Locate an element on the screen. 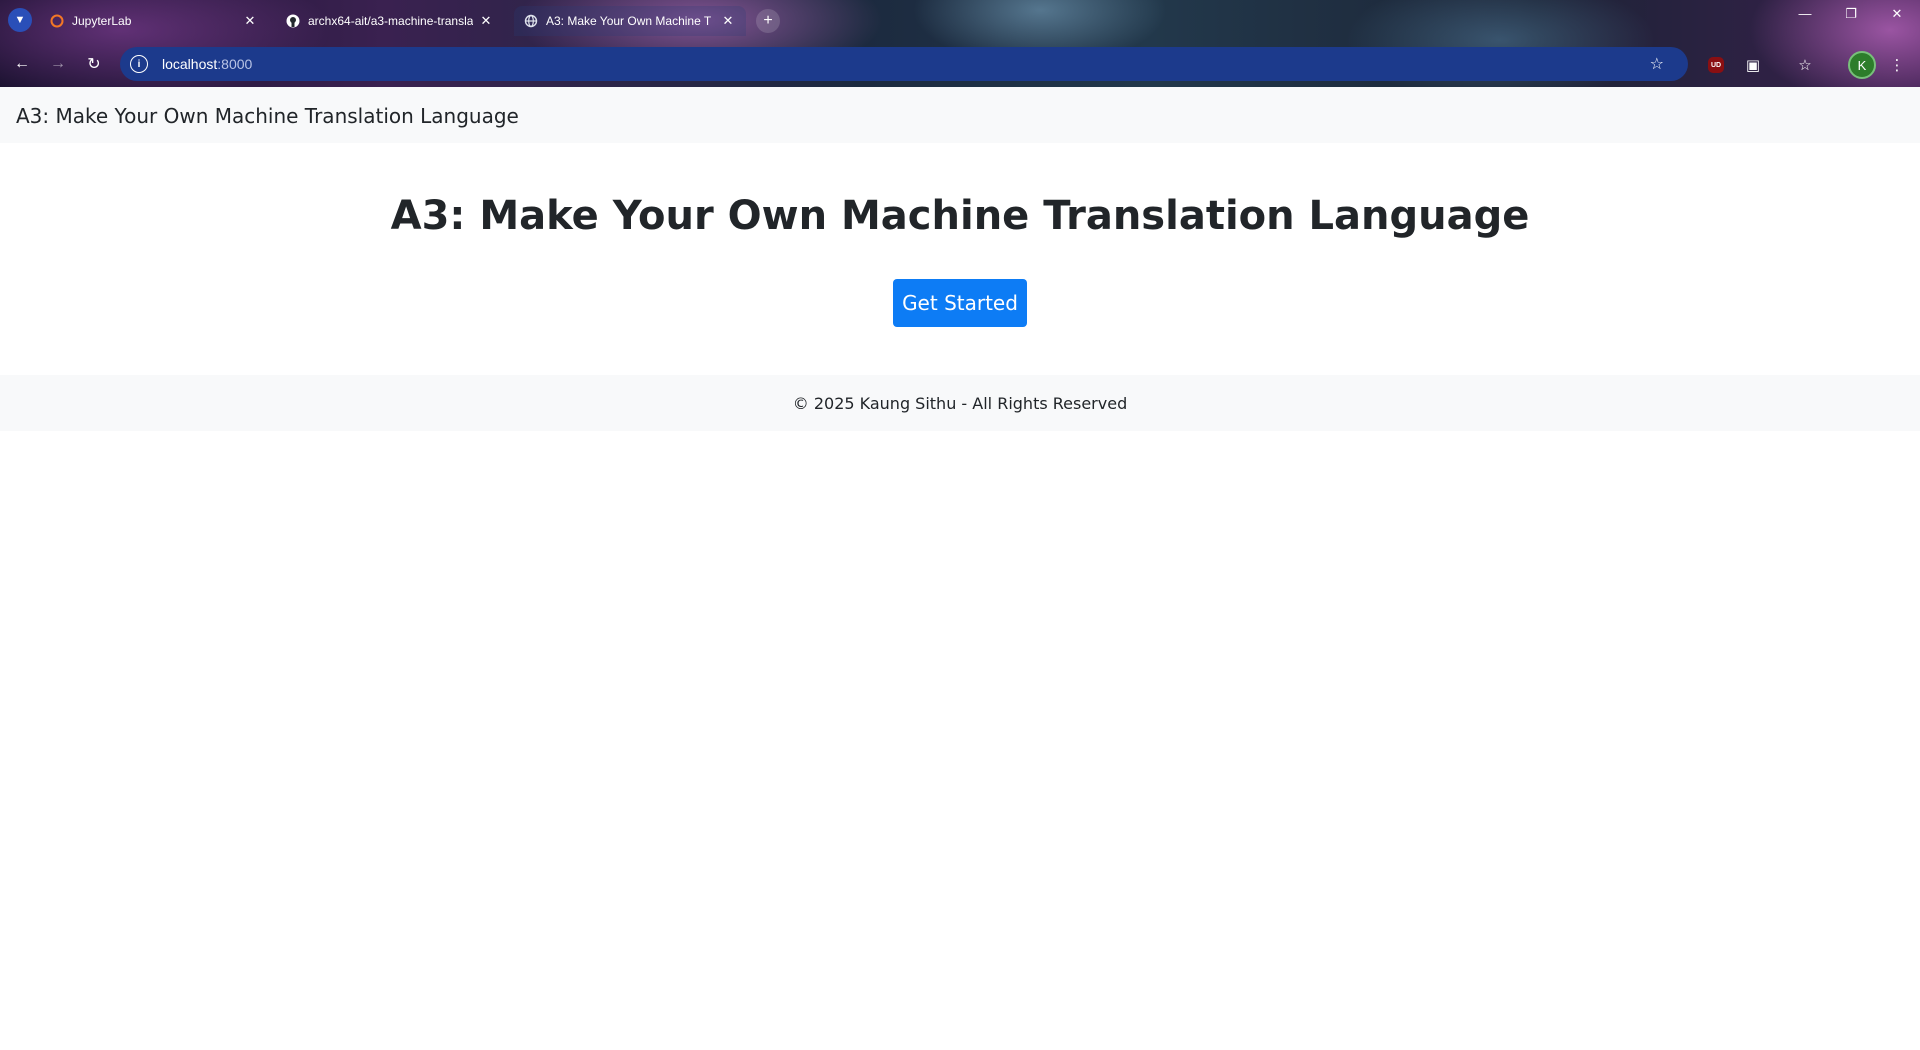  new-tab-button: + is located at coordinates (768, 21).